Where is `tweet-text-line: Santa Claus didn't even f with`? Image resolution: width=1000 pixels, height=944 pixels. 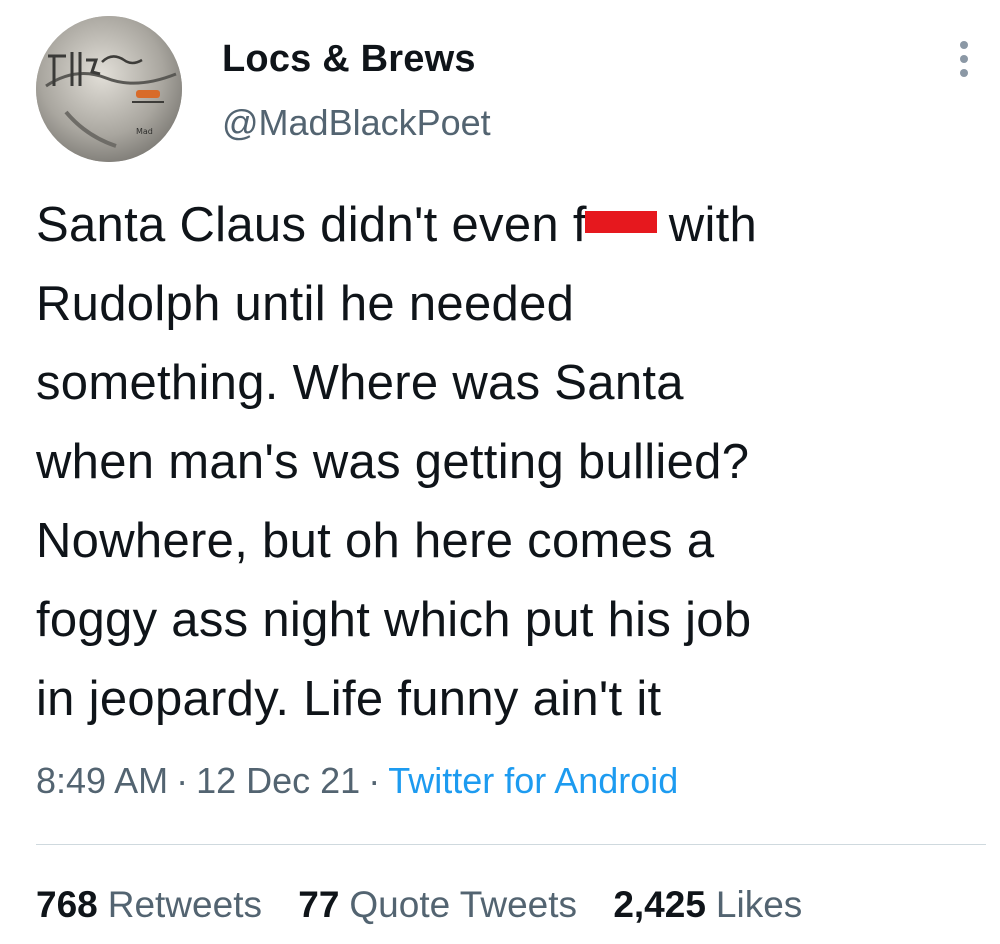
tweet-text-line: Santa Claus didn't even f with is located at coordinates (511, 225).